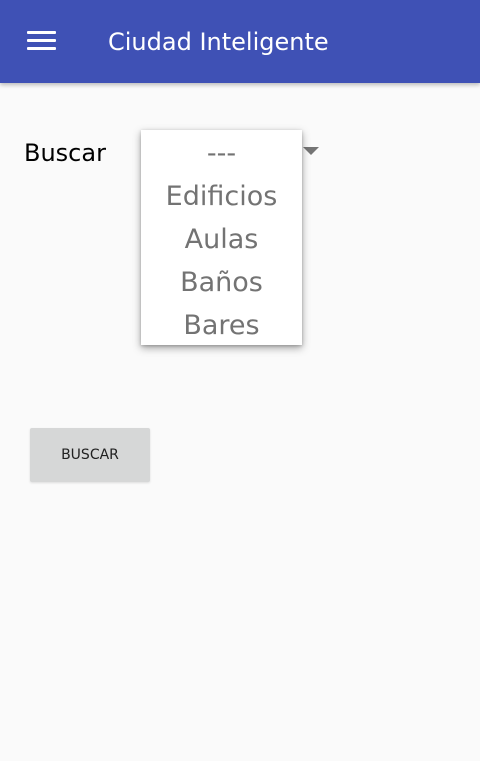 The width and height of the screenshot is (480, 761). I want to click on search-label: Buscar, so click(65, 153).